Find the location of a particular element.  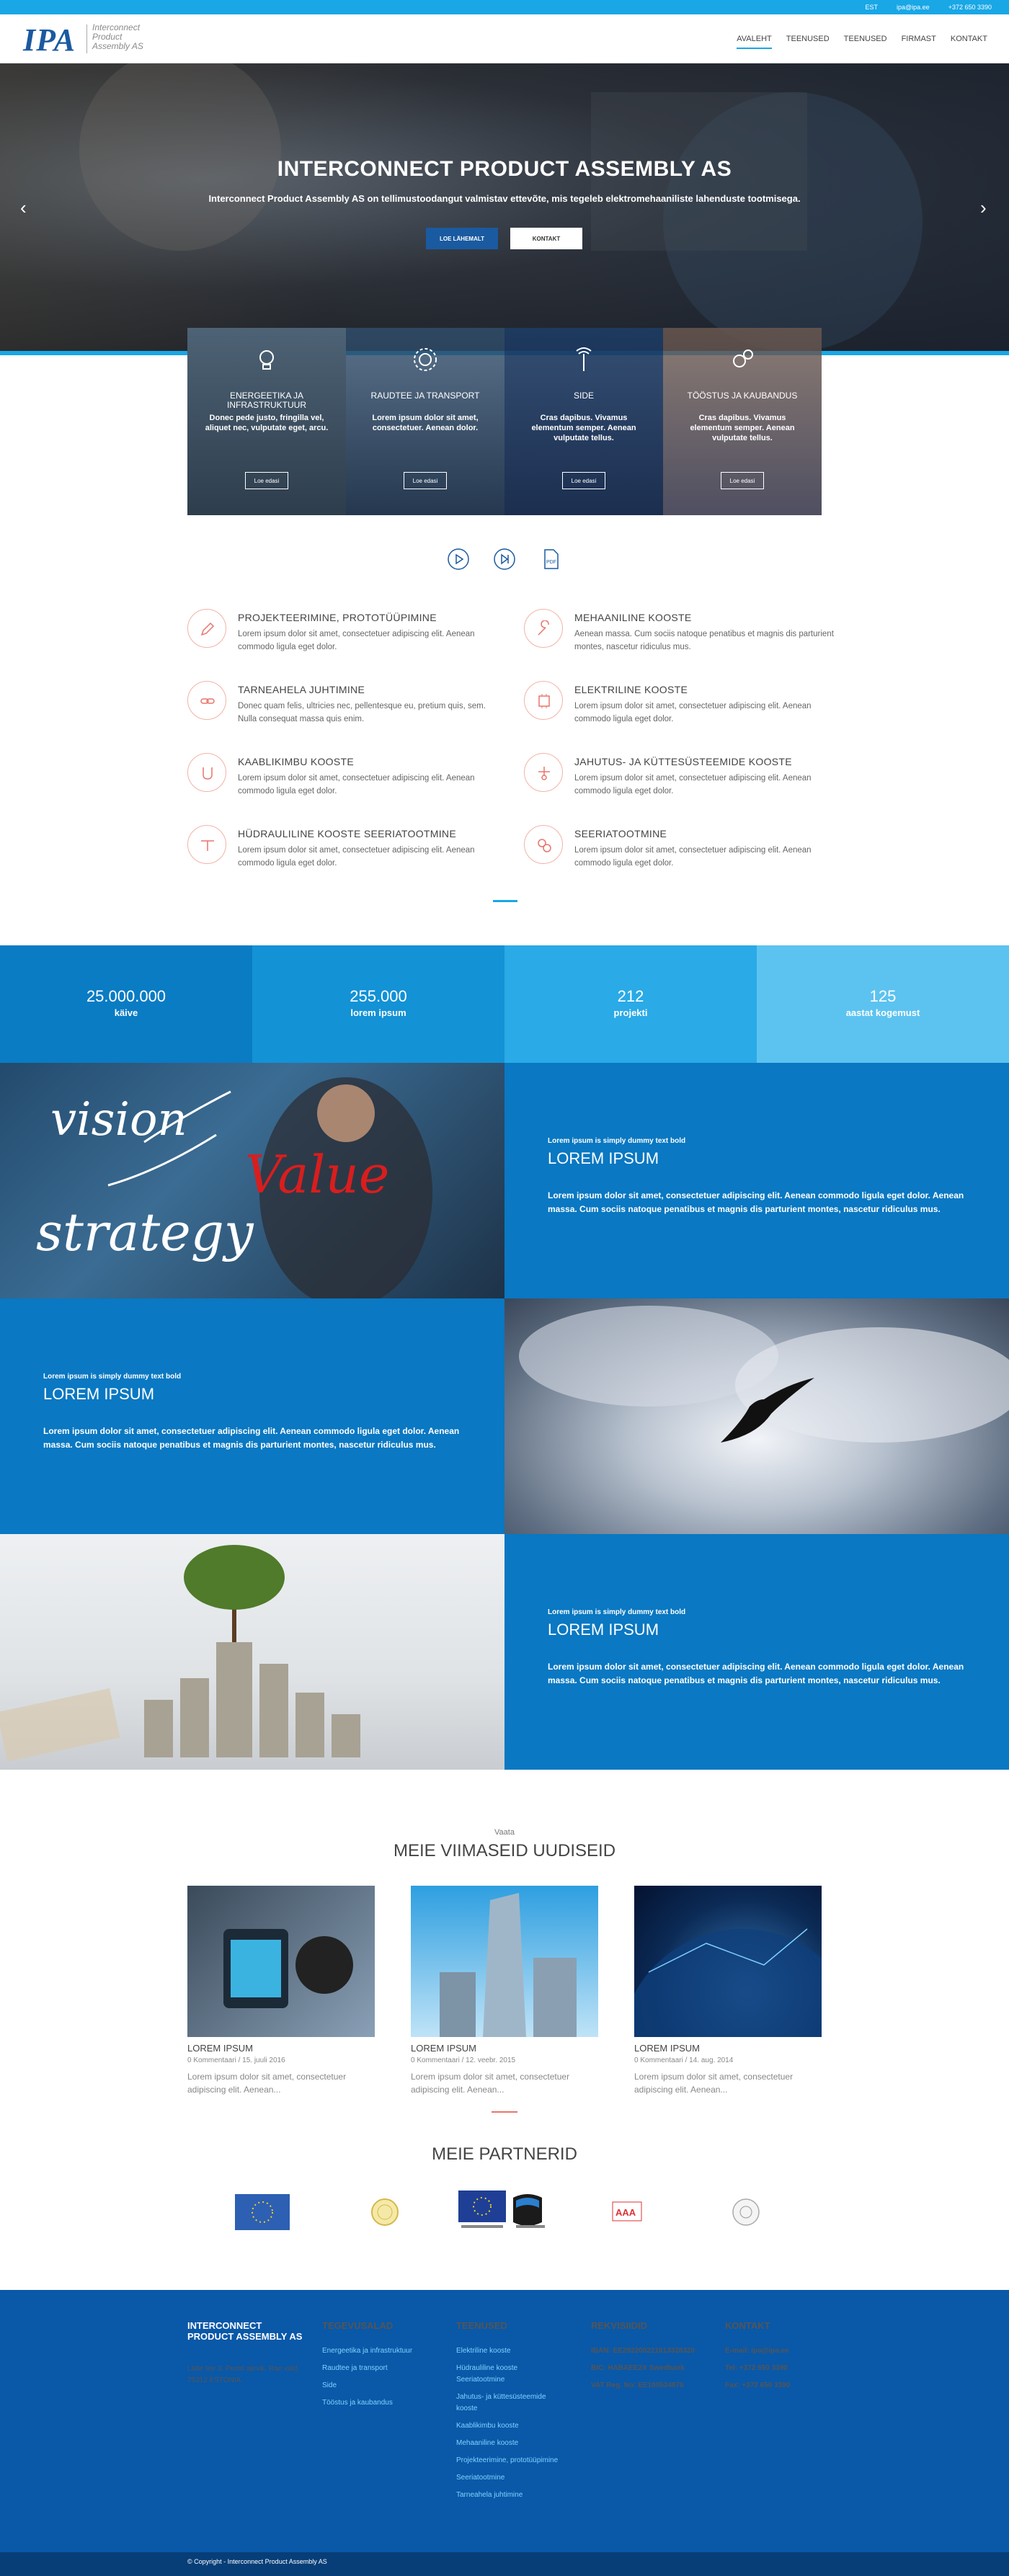

thermometer-icon is located at coordinates (544, 773).